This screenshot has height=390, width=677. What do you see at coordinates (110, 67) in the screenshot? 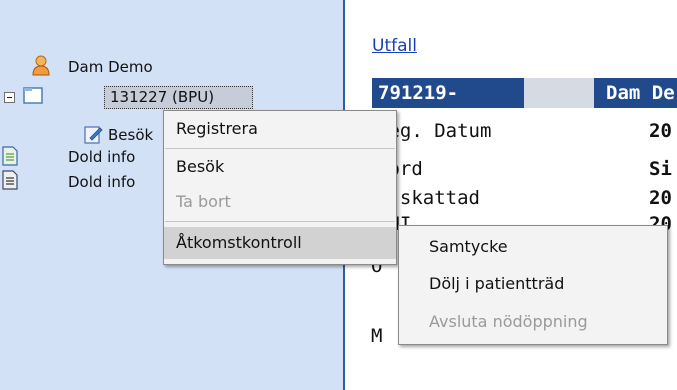
I see `tree-patient-name: Dam Demo` at bounding box center [110, 67].